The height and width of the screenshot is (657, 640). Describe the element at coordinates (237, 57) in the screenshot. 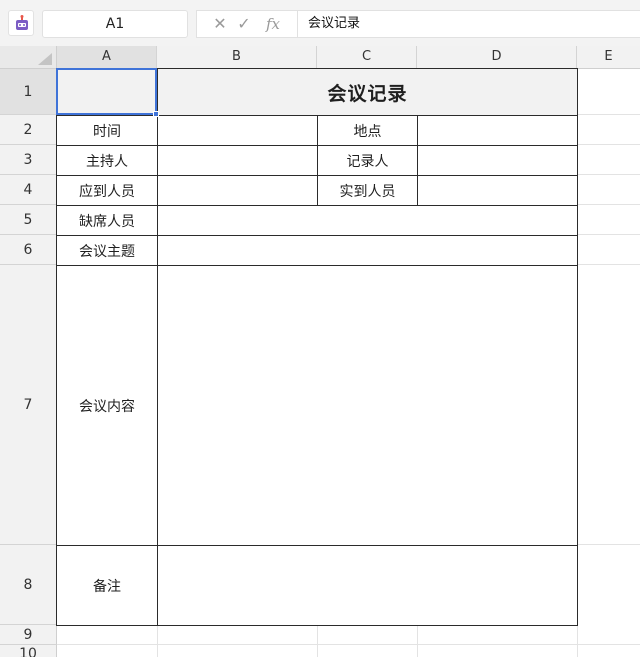

I see `column-header-b: B` at that location.